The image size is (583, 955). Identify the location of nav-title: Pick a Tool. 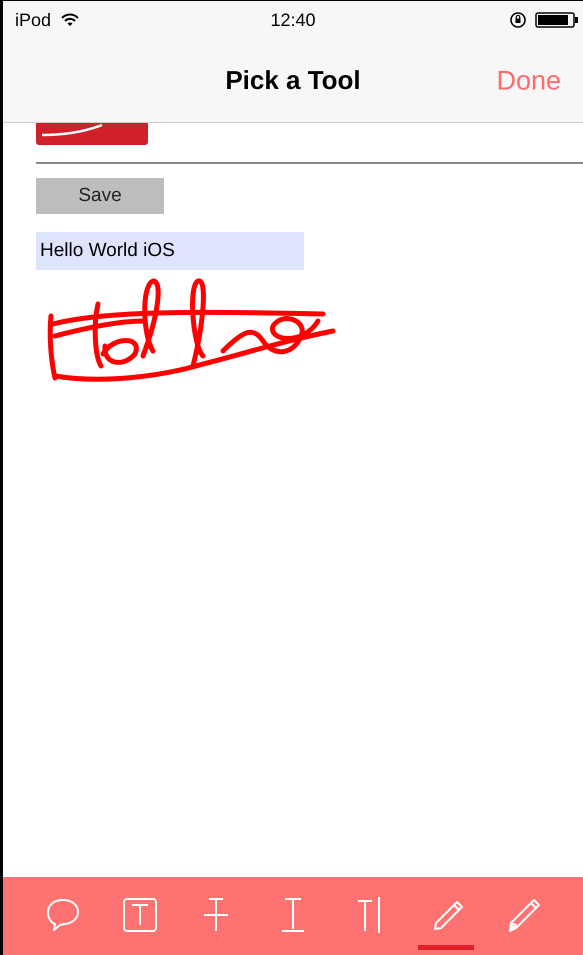
(293, 80).